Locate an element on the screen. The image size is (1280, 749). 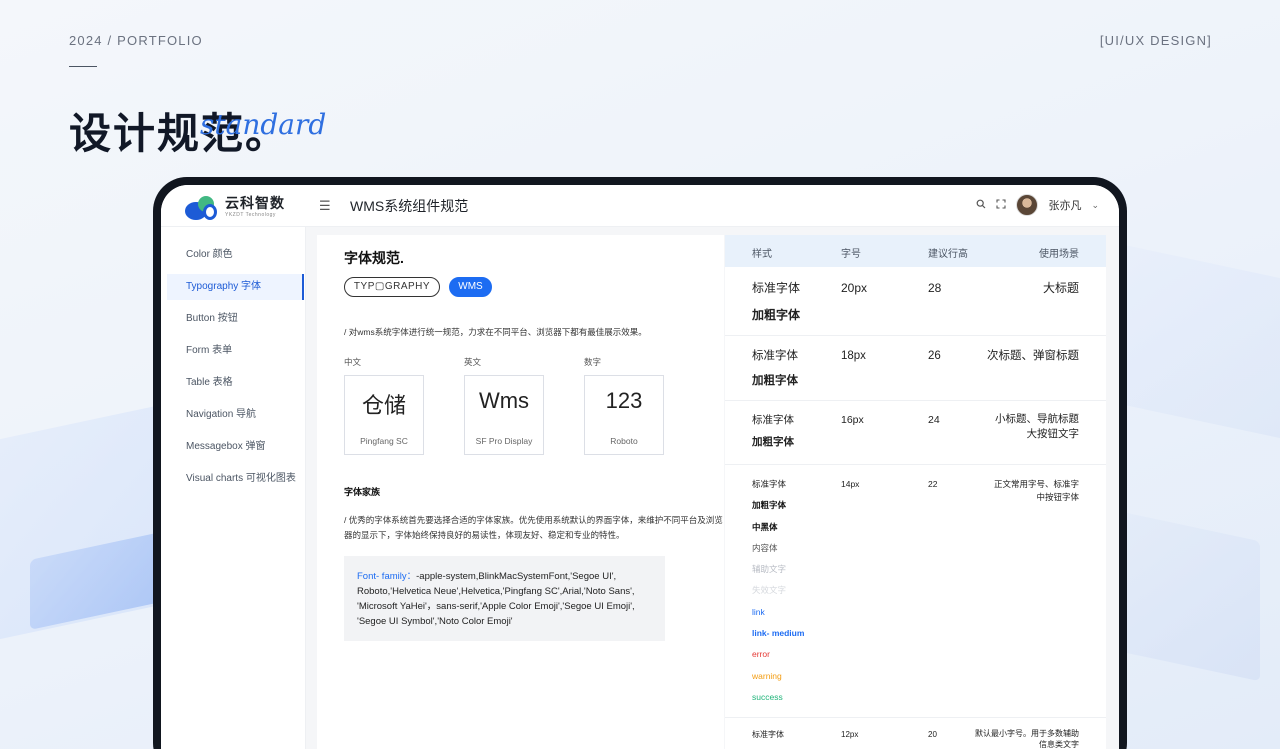
avatar is located at coordinates (1027, 205).